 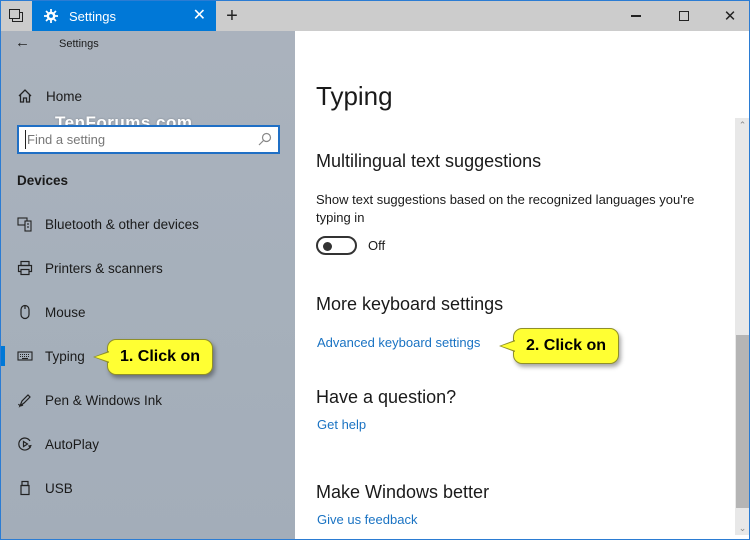 What do you see at coordinates (124, 16) in the screenshot?
I see `tab-settings: Settings ✕` at bounding box center [124, 16].